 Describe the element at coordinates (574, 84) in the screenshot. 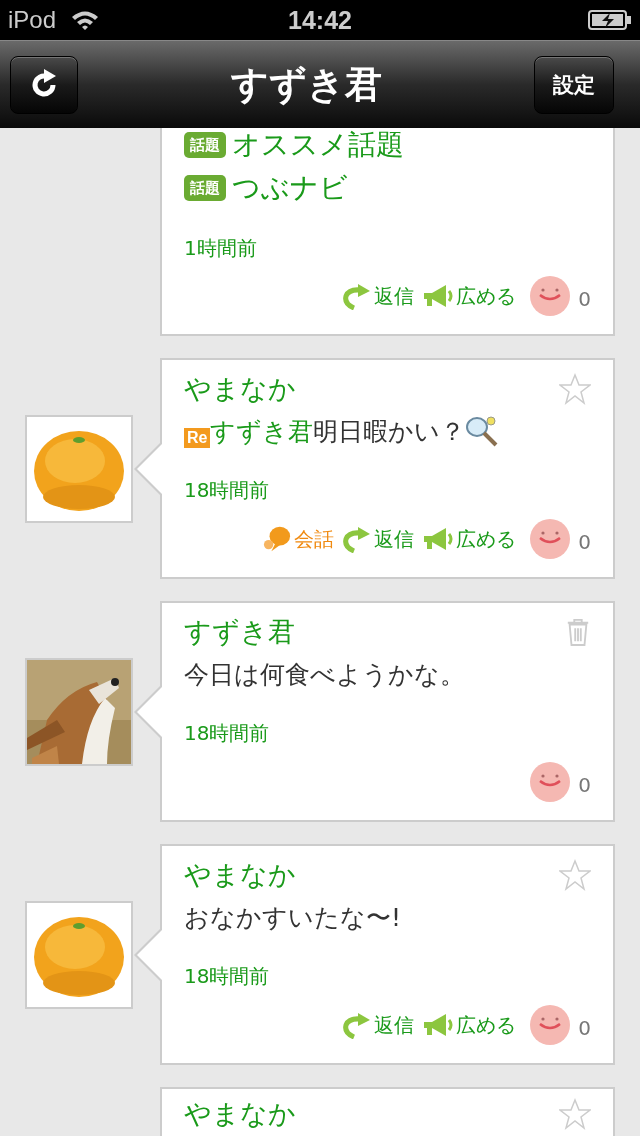

I see `settings-button: 設定` at that location.